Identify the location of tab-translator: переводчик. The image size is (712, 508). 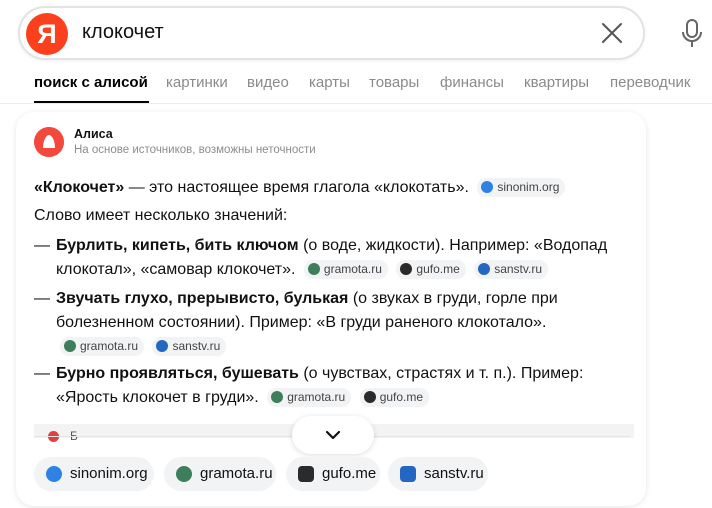
(650, 82).